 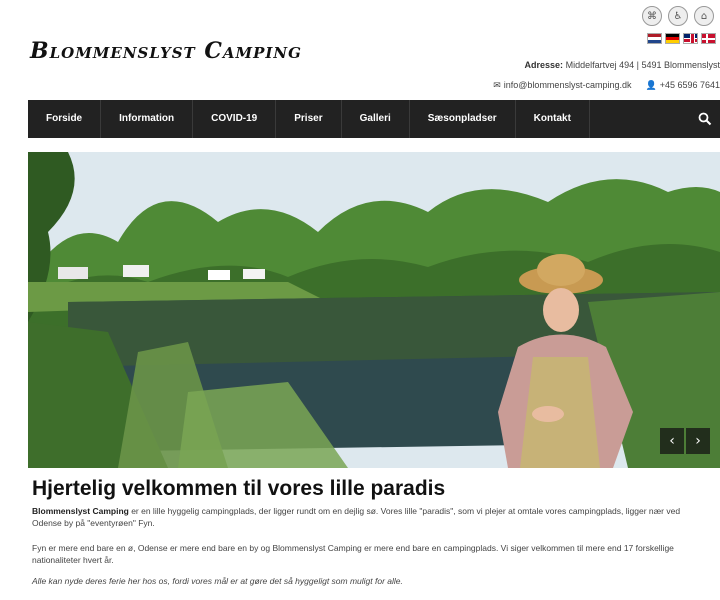 What do you see at coordinates (704, 16) in the screenshot?
I see `home-icon: ⌂` at bounding box center [704, 16].